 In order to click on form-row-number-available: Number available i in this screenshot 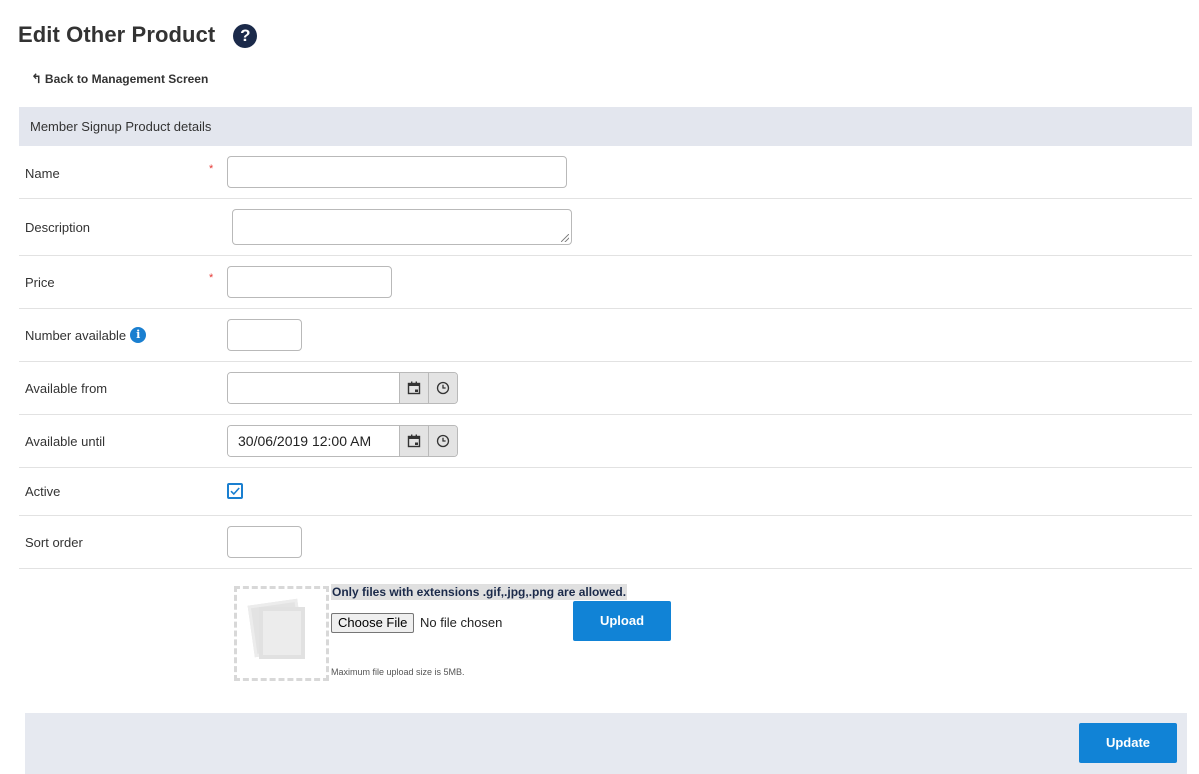, I will do `click(605, 335)`.